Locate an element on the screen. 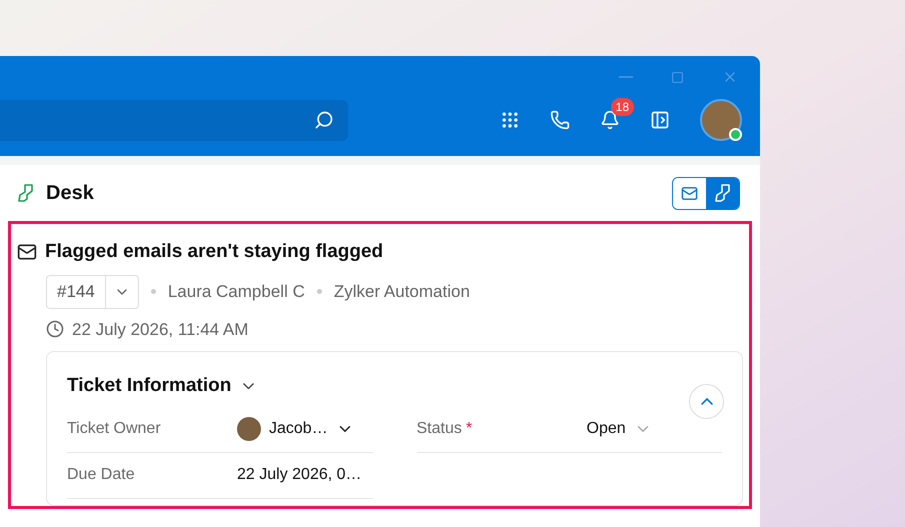 Image resolution: width=905 pixels, height=527 pixels. contact-name: Laura Campbell C is located at coordinates (236, 291).